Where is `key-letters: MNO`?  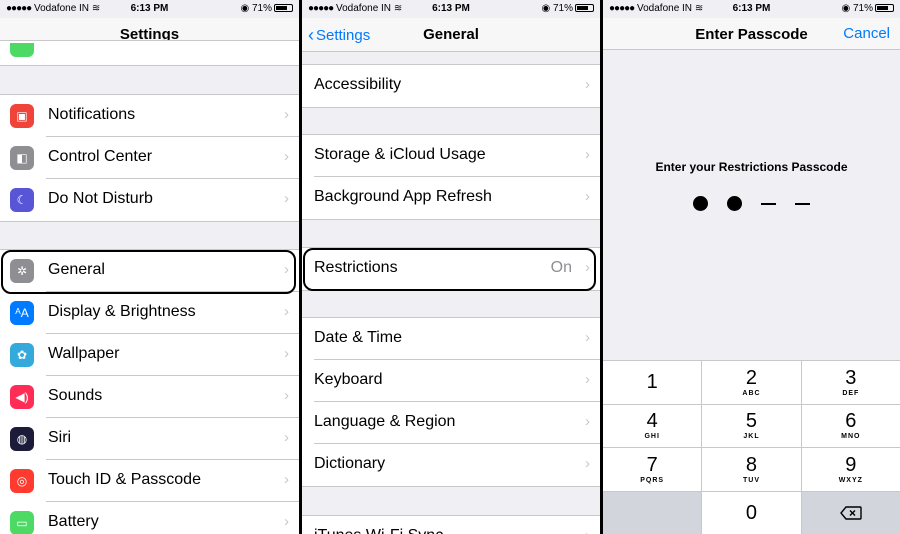
key-letters: MNO is located at coordinates (851, 437).